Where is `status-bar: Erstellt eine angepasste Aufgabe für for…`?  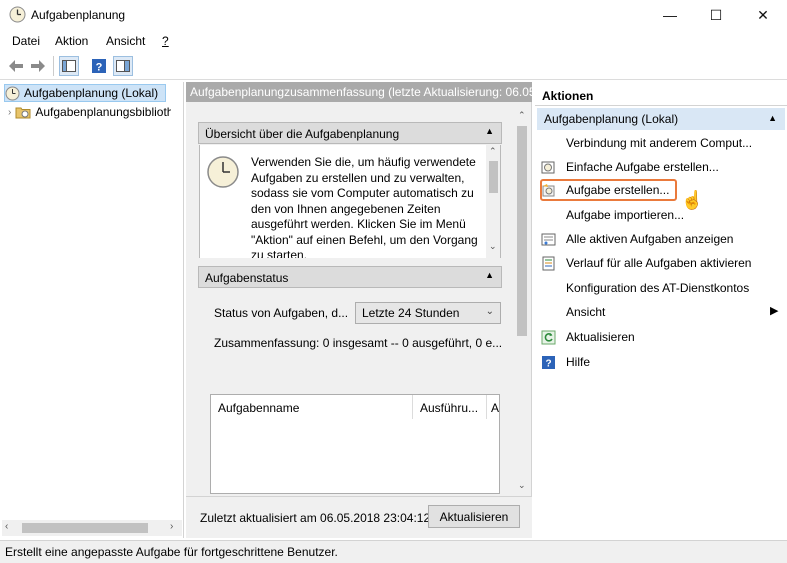
status-bar: Erstellt eine angepasste Aufgabe für for… is located at coordinates (393, 551).